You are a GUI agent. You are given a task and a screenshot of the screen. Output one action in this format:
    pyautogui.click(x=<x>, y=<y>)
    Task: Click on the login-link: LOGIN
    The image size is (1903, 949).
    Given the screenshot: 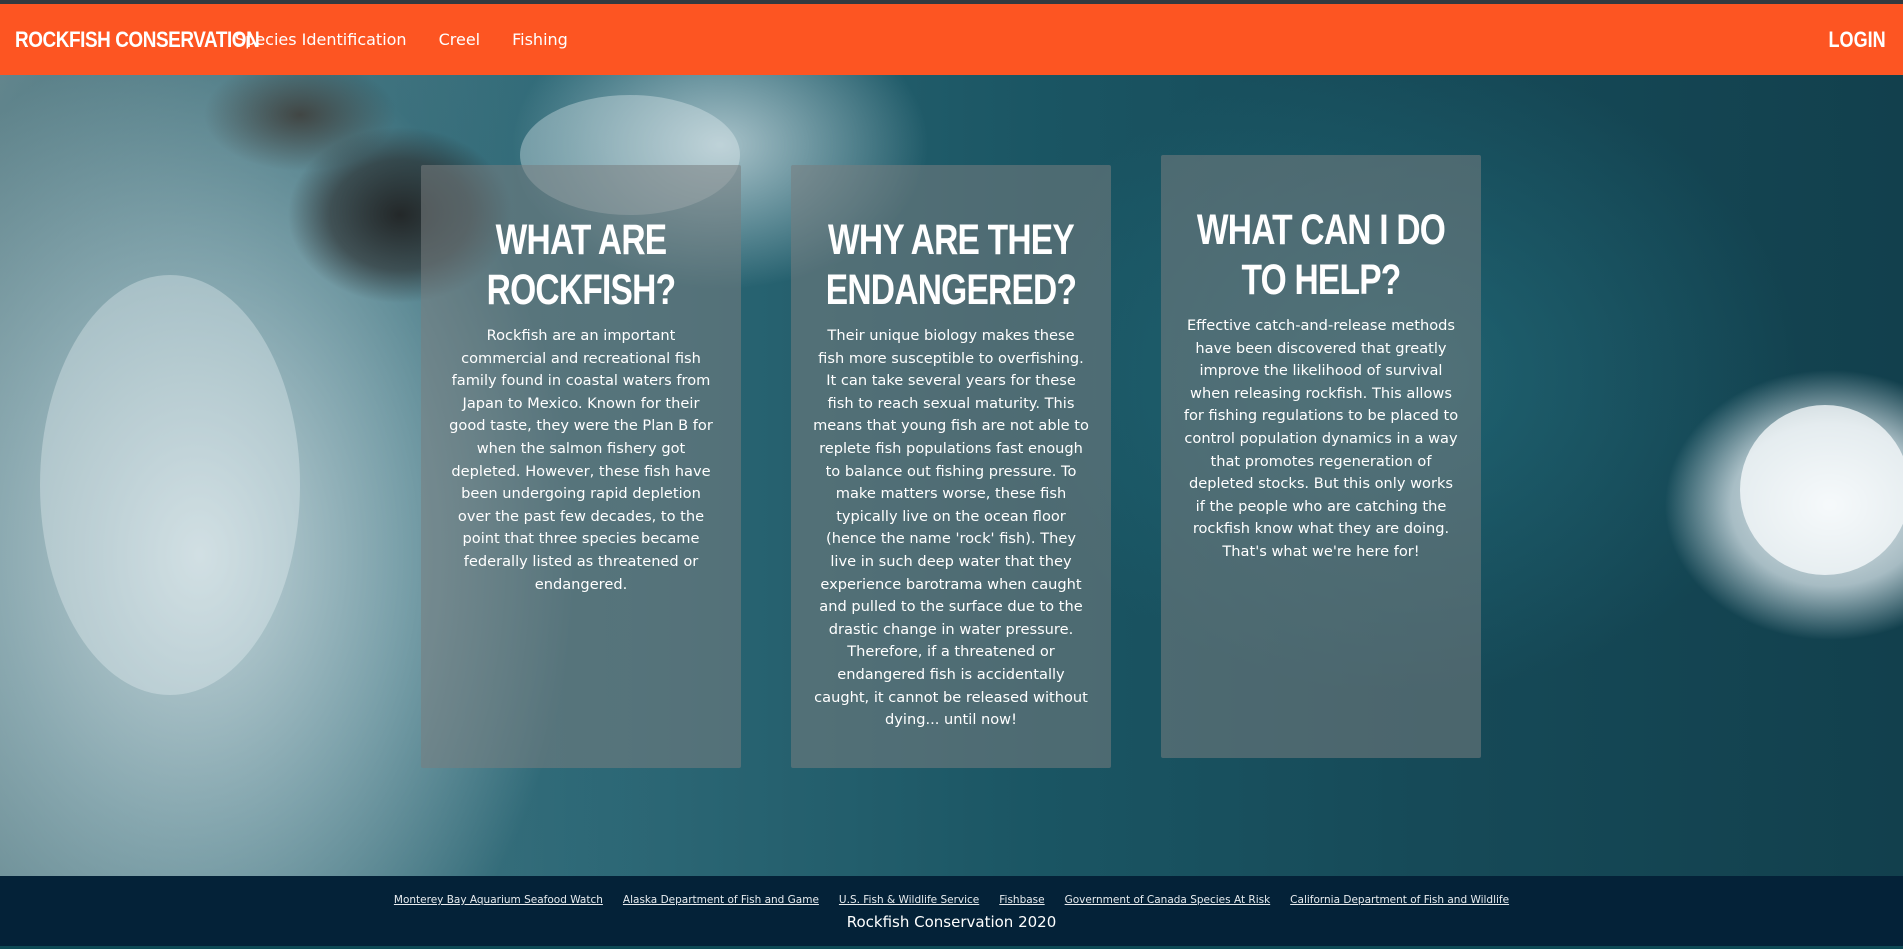 What is the action you would take?
    pyautogui.click(x=1857, y=40)
    